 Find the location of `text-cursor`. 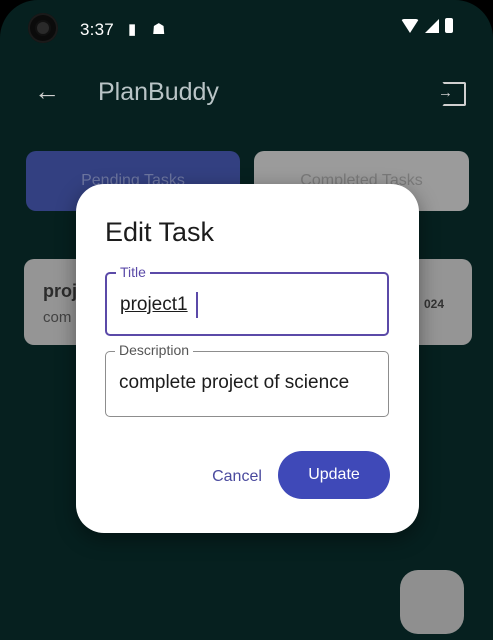

text-cursor is located at coordinates (197, 305).